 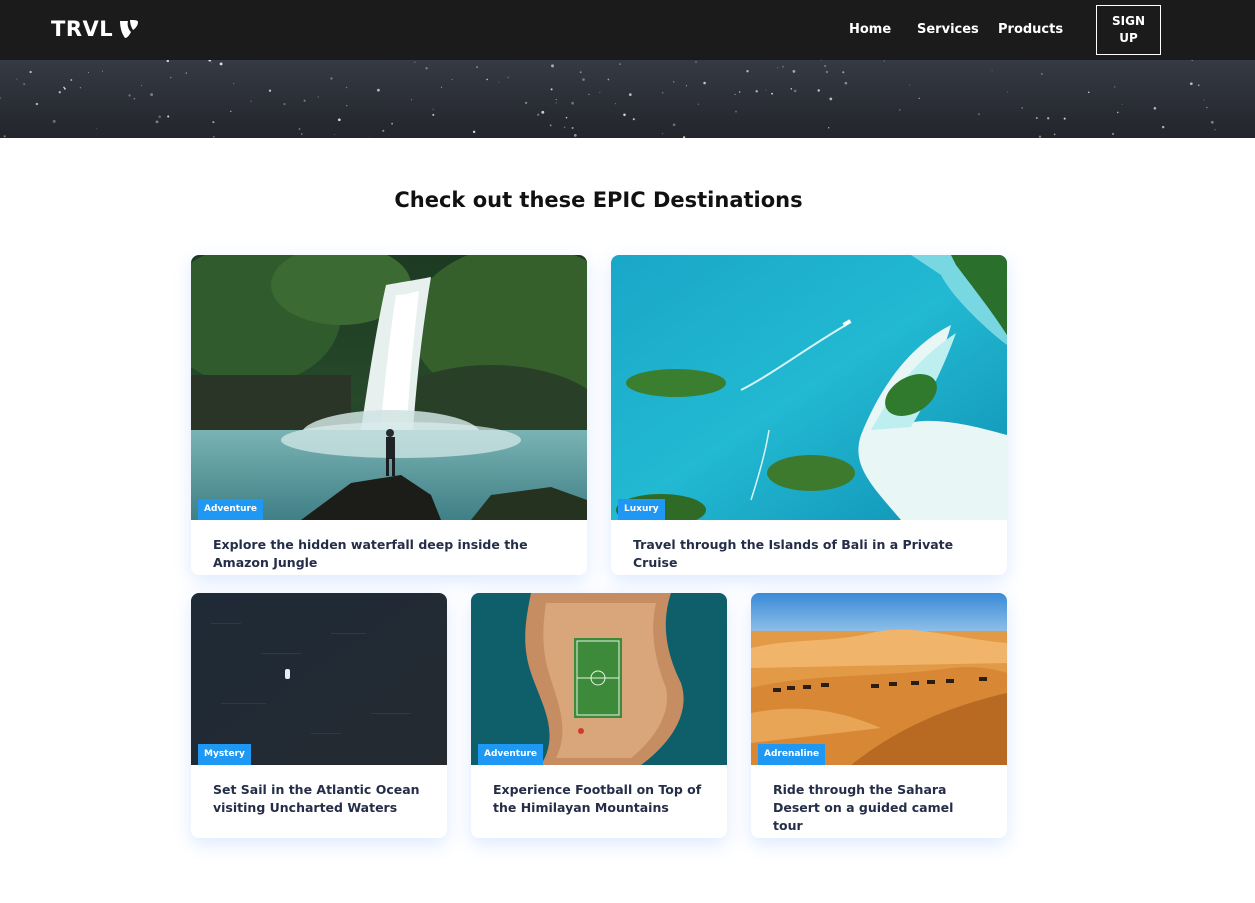 What do you see at coordinates (95, 29) in the screenshot?
I see `logo-link: TRVL` at bounding box center [95, 29].